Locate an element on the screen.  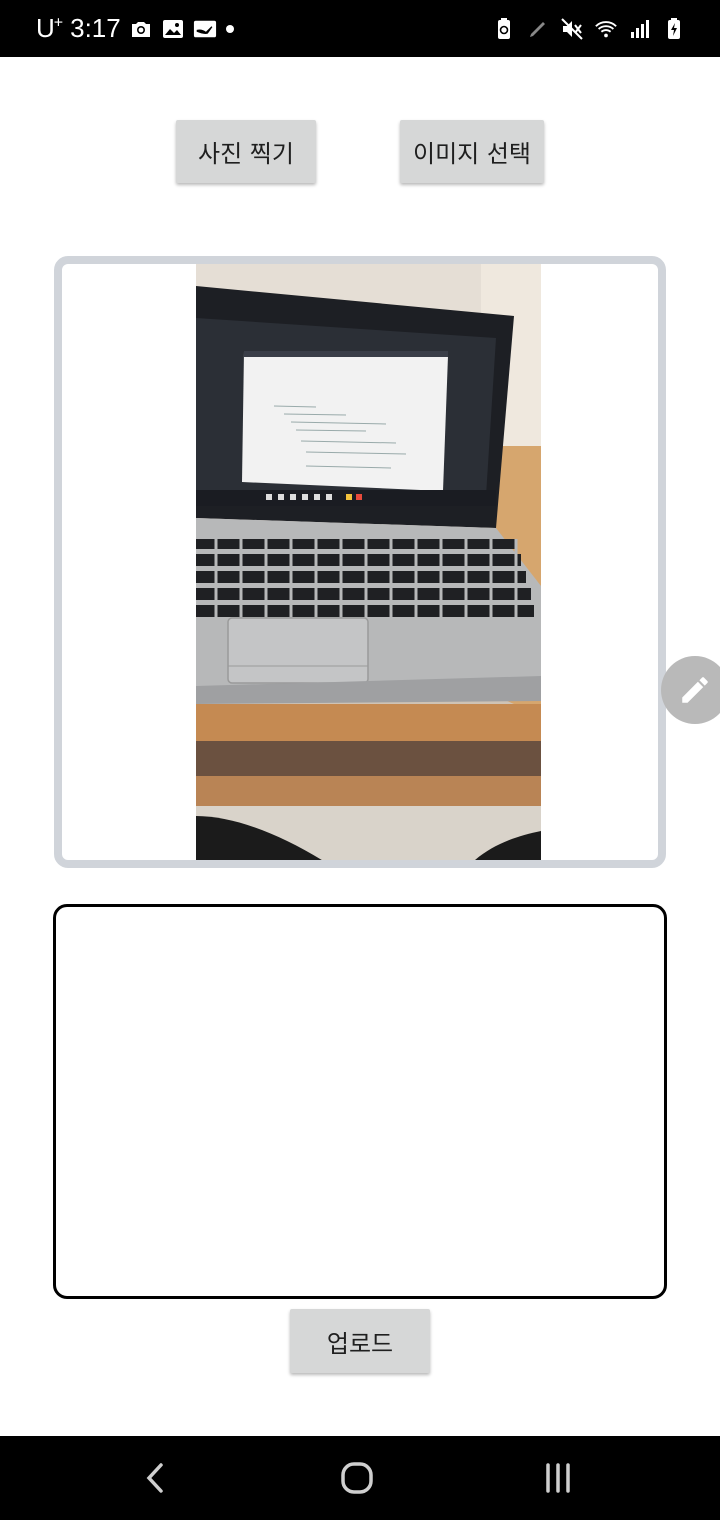
pen-icon is located at coordinates (537, 29).